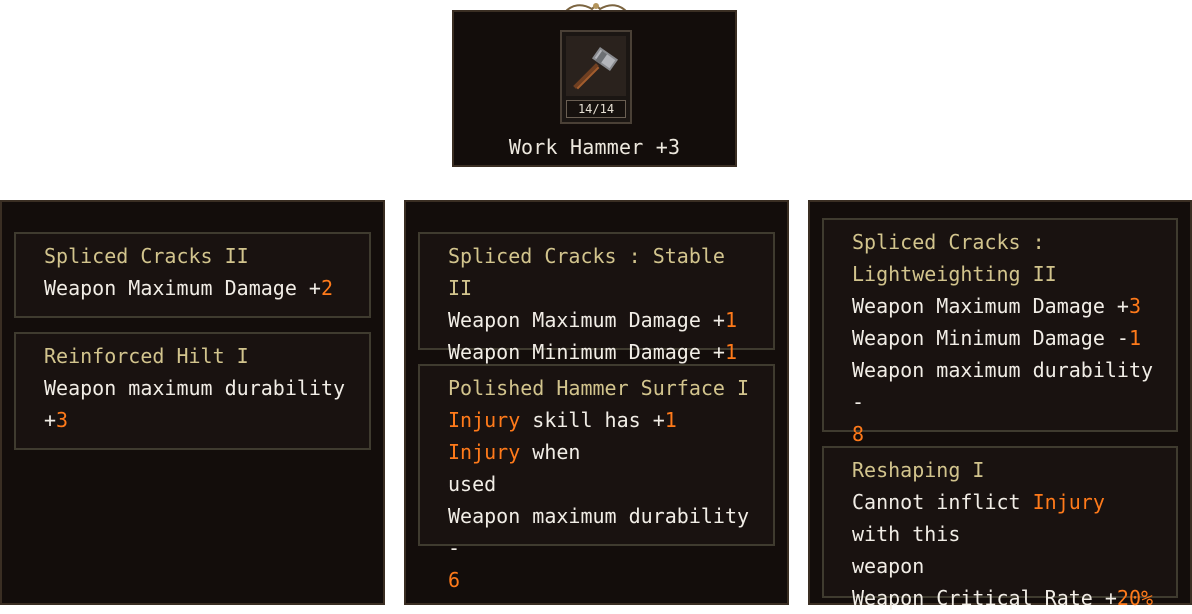  I want to click on modifier-line: 6, so click(603, 580).